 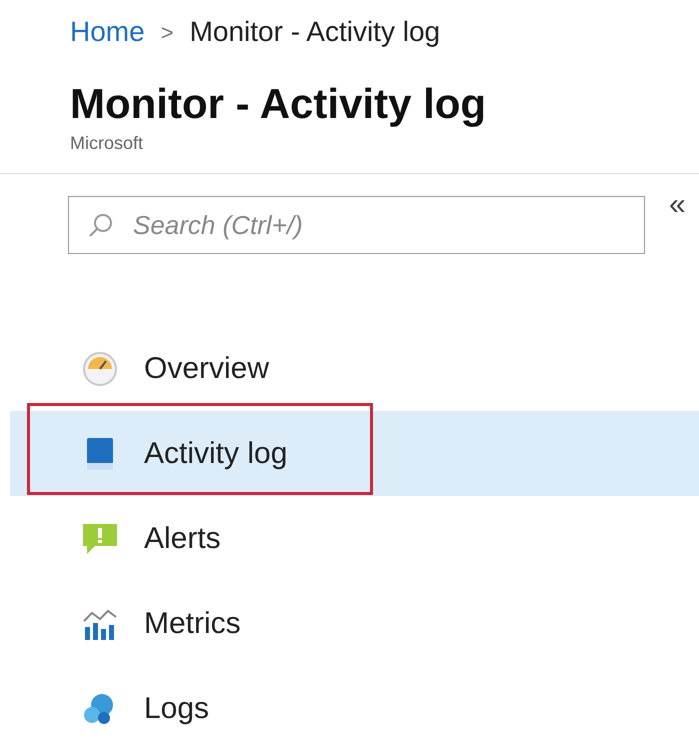 I want to click on breadcrumb-current: Monitor - Activity log, so click(x=315, y=32).